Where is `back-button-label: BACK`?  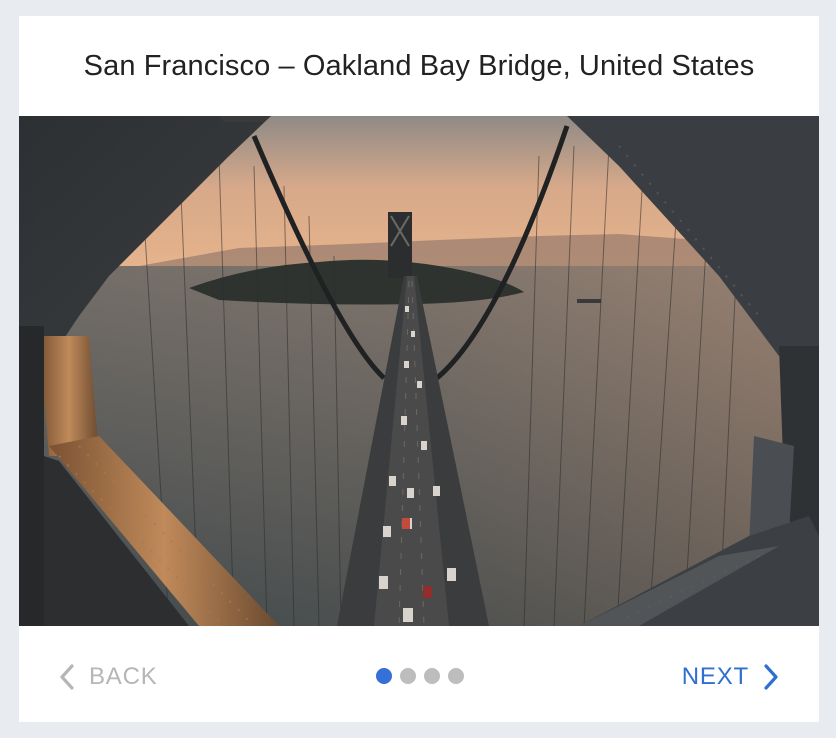
back-button-label: BACK is located at coordinates (123, 676).